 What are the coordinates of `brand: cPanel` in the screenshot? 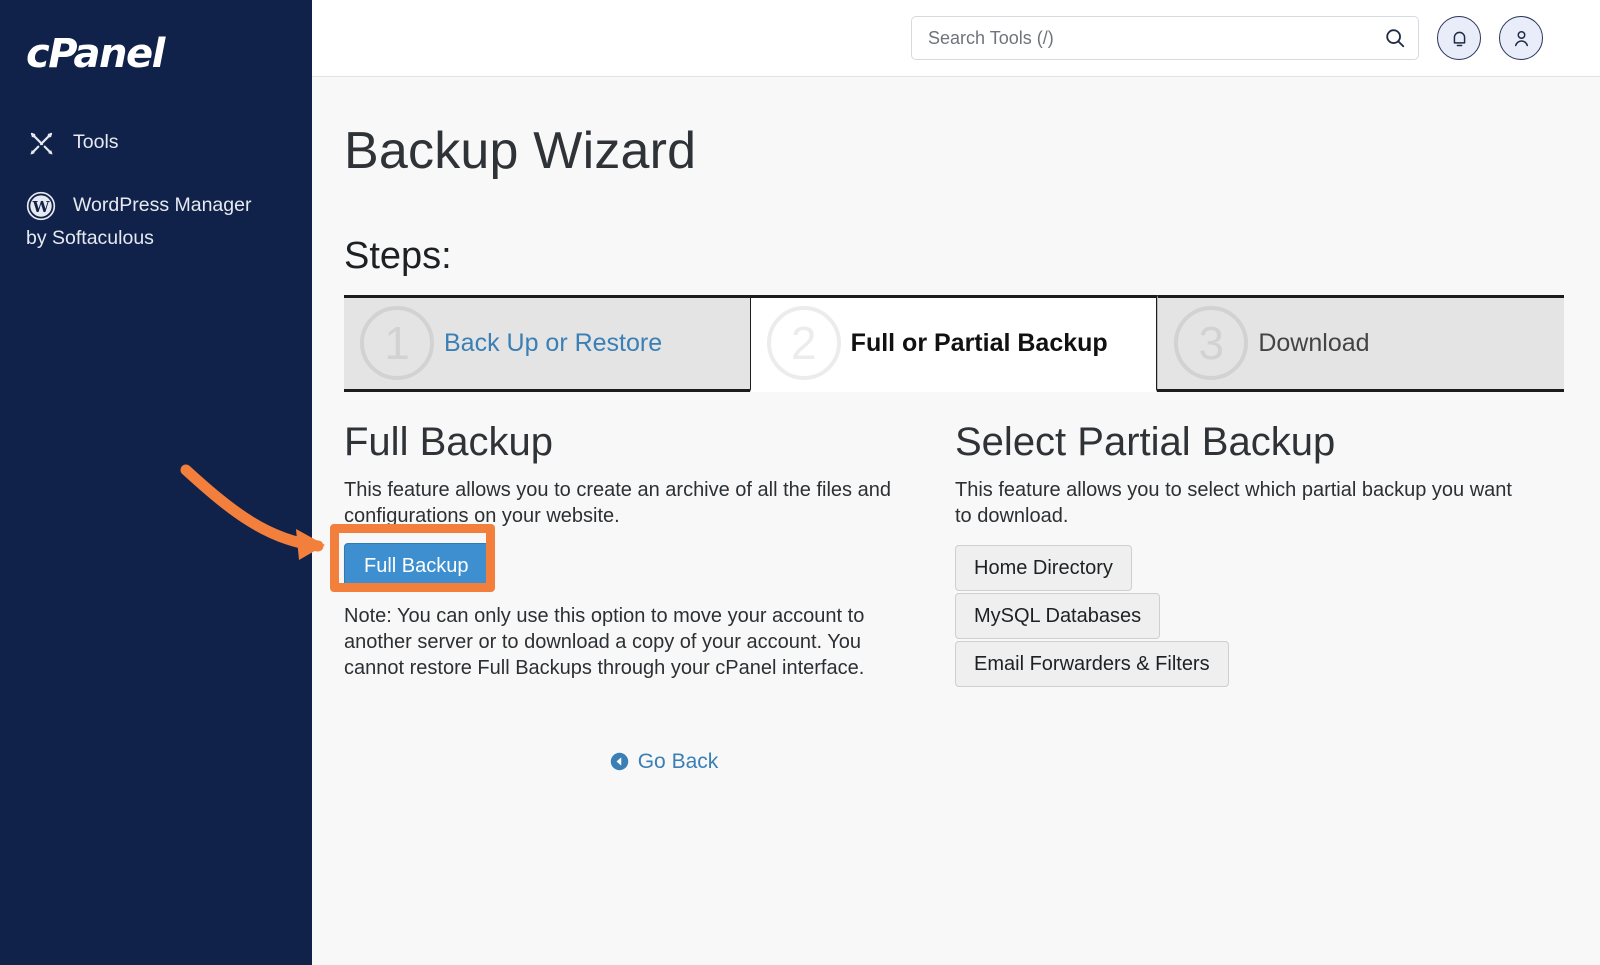 It's located at (156, 37).